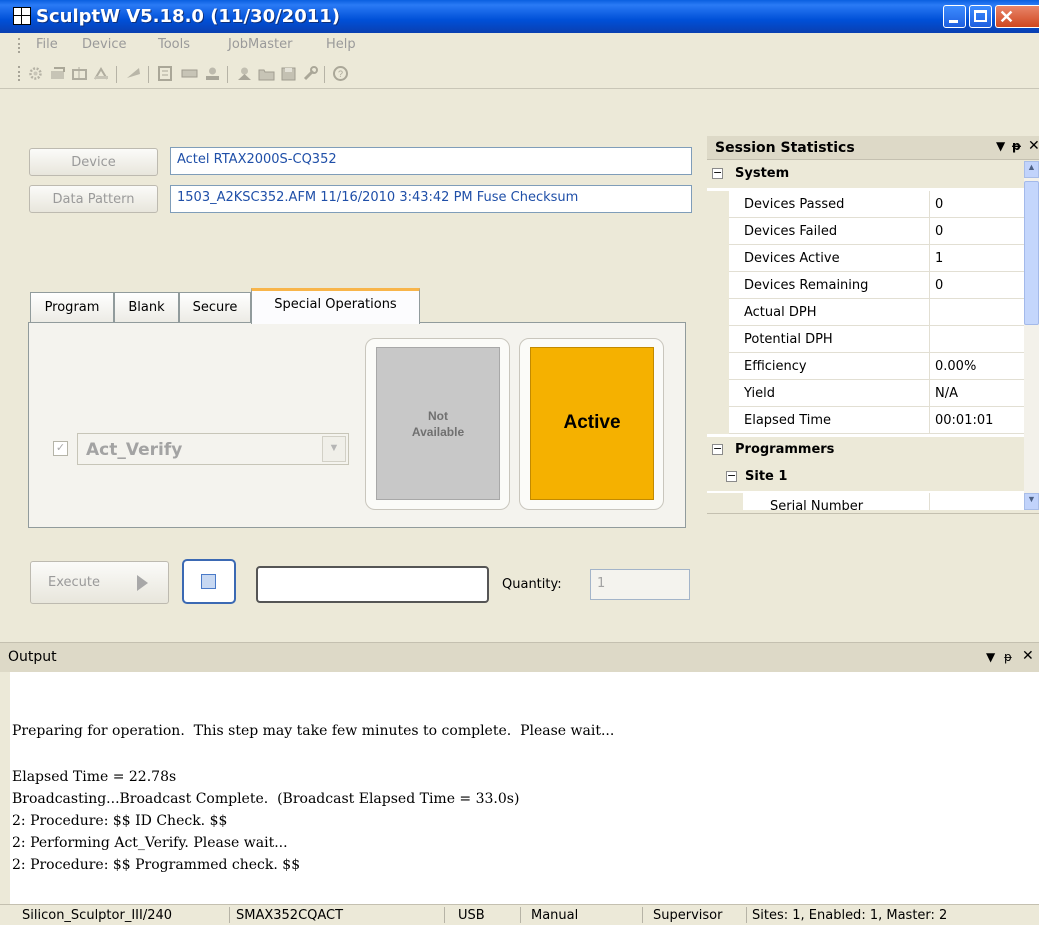  Describe the element at coordinates (93, 162) in the screenshot. I see `device-button: Device` at that location.